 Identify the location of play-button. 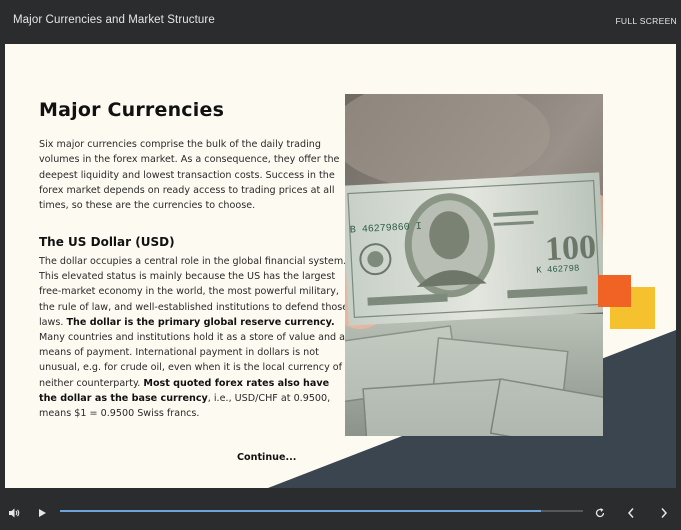
(42, 513).